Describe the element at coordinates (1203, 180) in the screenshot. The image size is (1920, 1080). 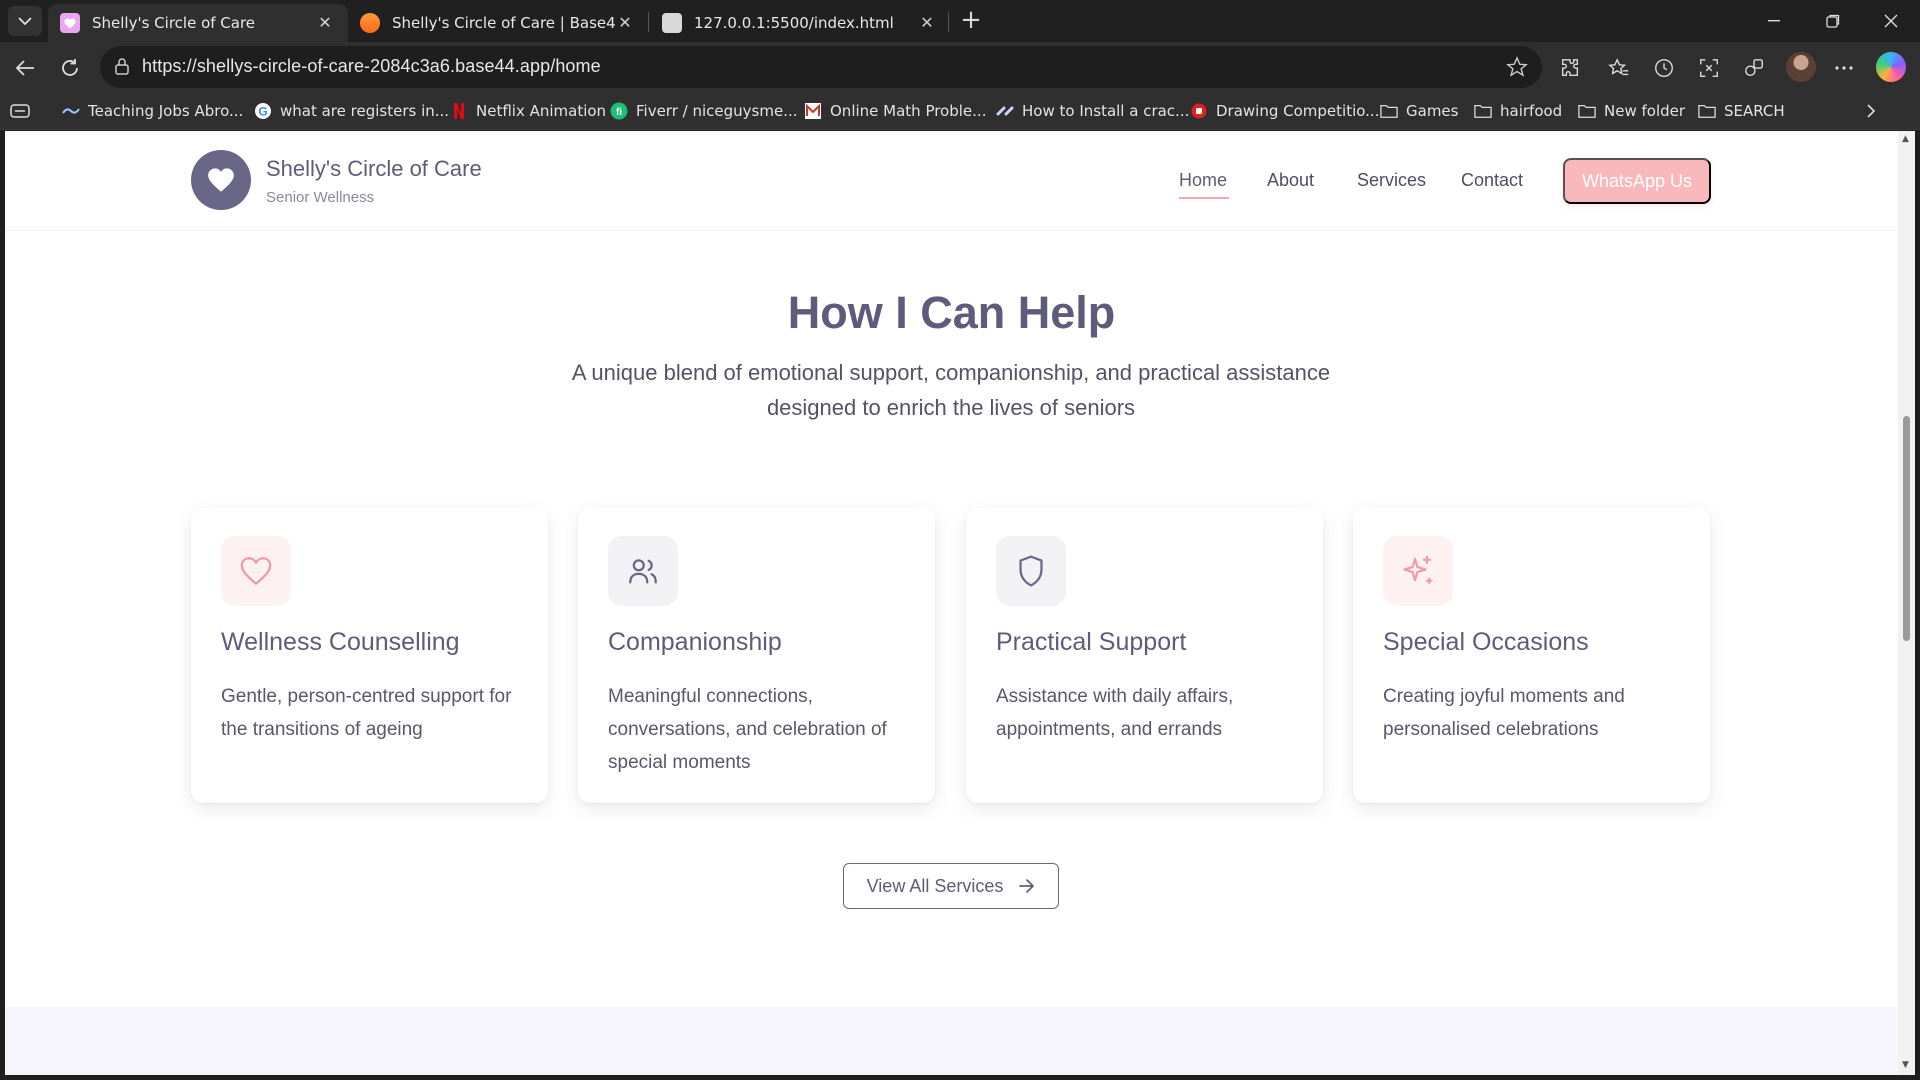
I see `nav-home: Home` at that location.